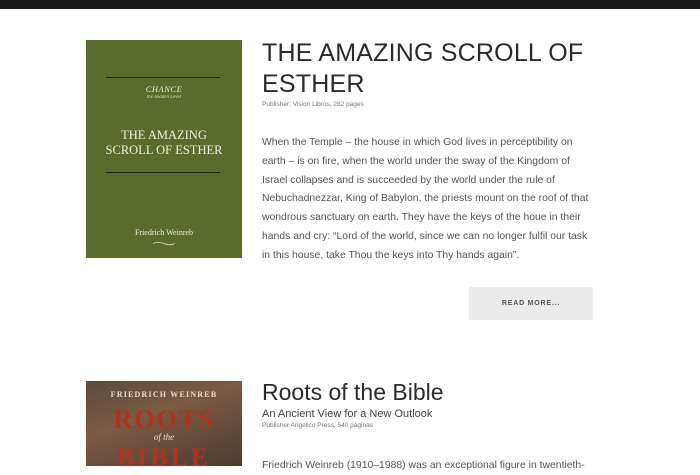 This screenshot has height=475, width=700. Describe the element at coordinates (164, 243) in the screenshot. I see `ornament-icon` at that location.